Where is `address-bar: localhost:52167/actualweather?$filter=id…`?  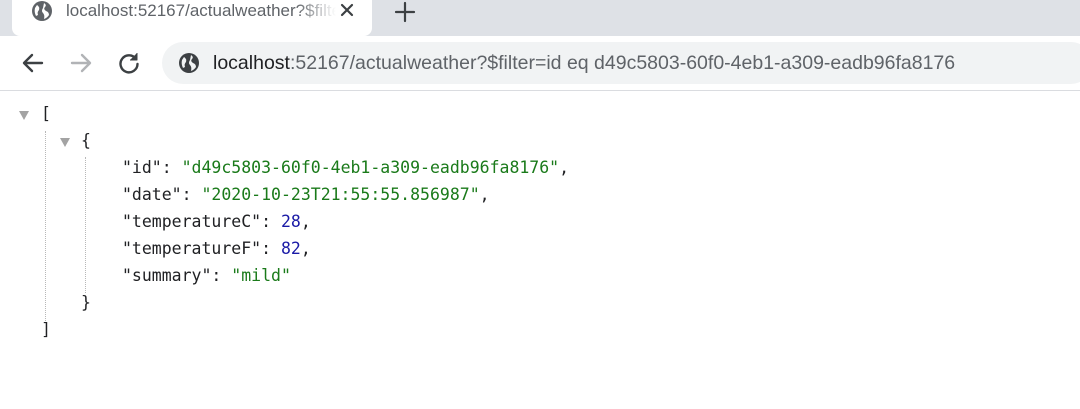 address-bar: localhost:52167/actualweather?$filter=id… is located at coordinates (621, 63).